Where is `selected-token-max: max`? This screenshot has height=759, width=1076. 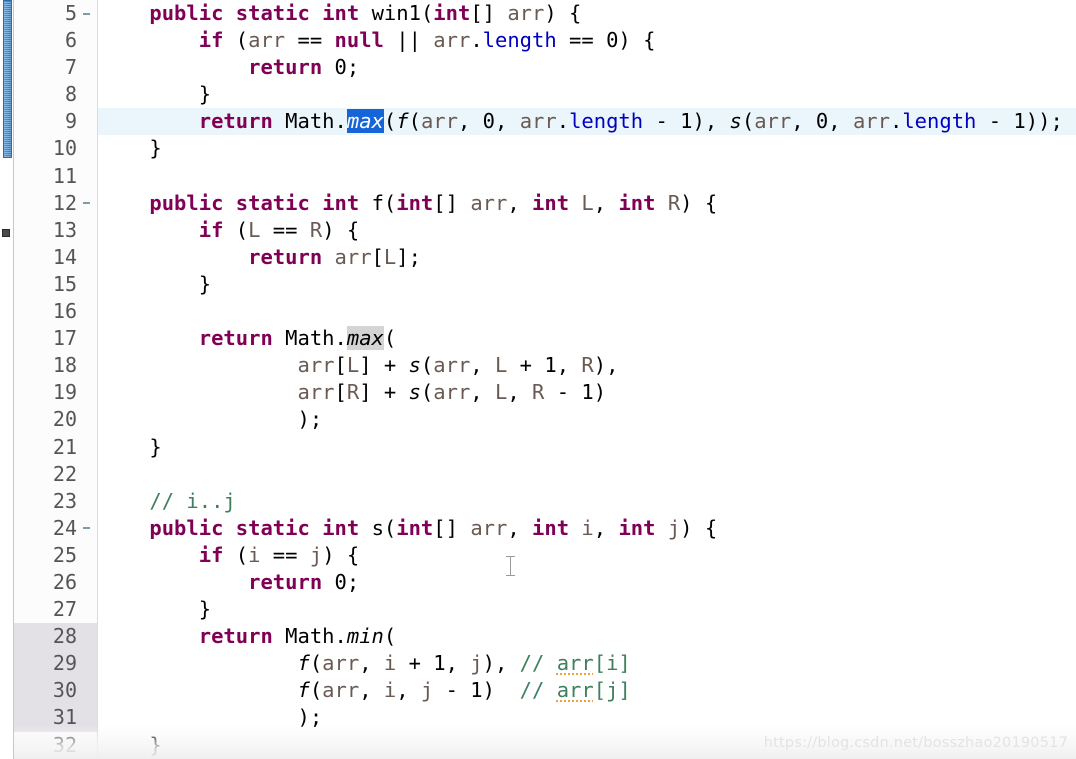
selected-token-max: max is located at coordinates (365, 121).